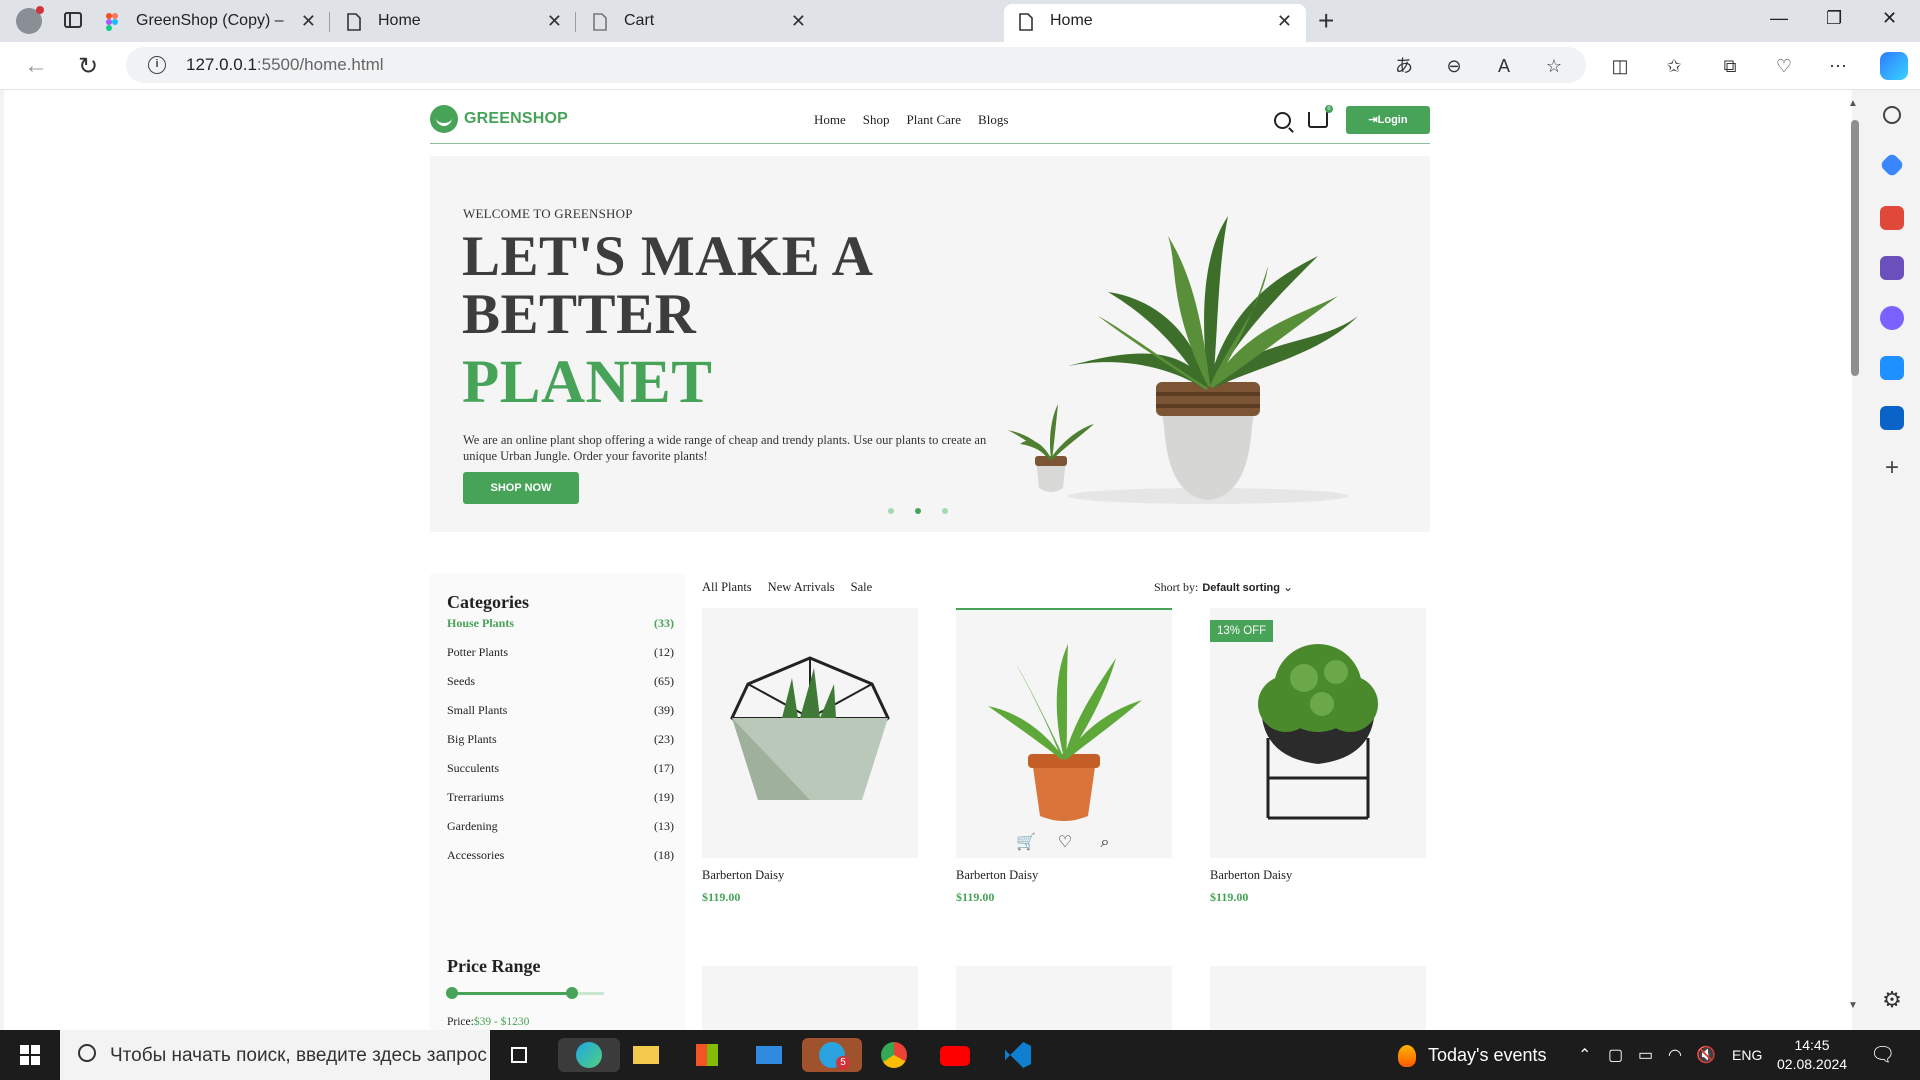  I want to click on restore-button: ❐, so click(1834, 18).